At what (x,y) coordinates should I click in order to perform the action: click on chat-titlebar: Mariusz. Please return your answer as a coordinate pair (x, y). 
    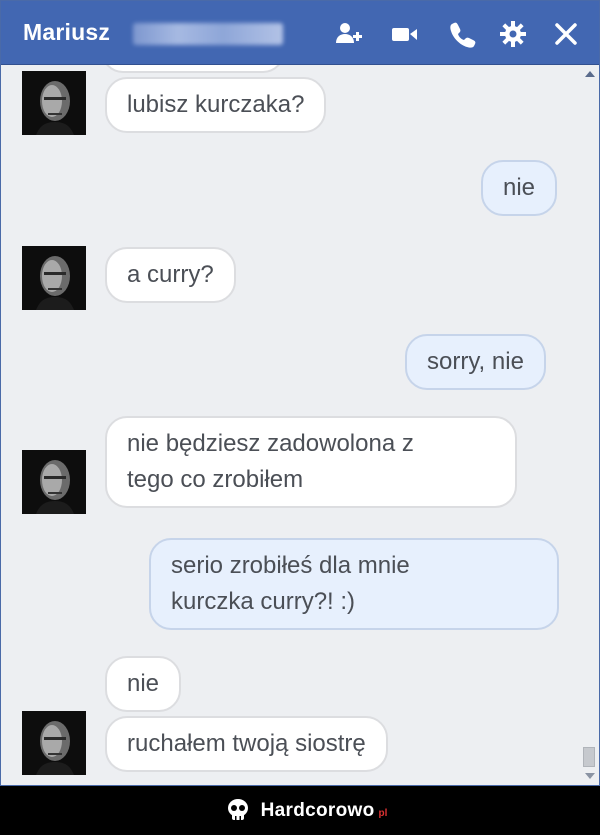
    Looking at the image, I should click on (300, 33).